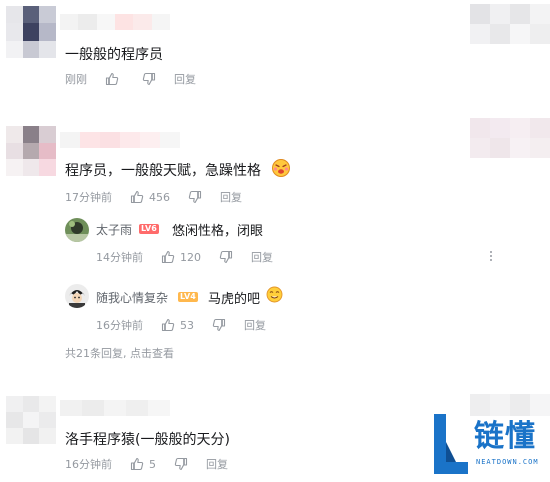 The width and height of the screenshot is (550, 482). Describe the element at coordinates (130, 79) in the screenshot. I see `comment-meta: 刚刚 回复` at that location.